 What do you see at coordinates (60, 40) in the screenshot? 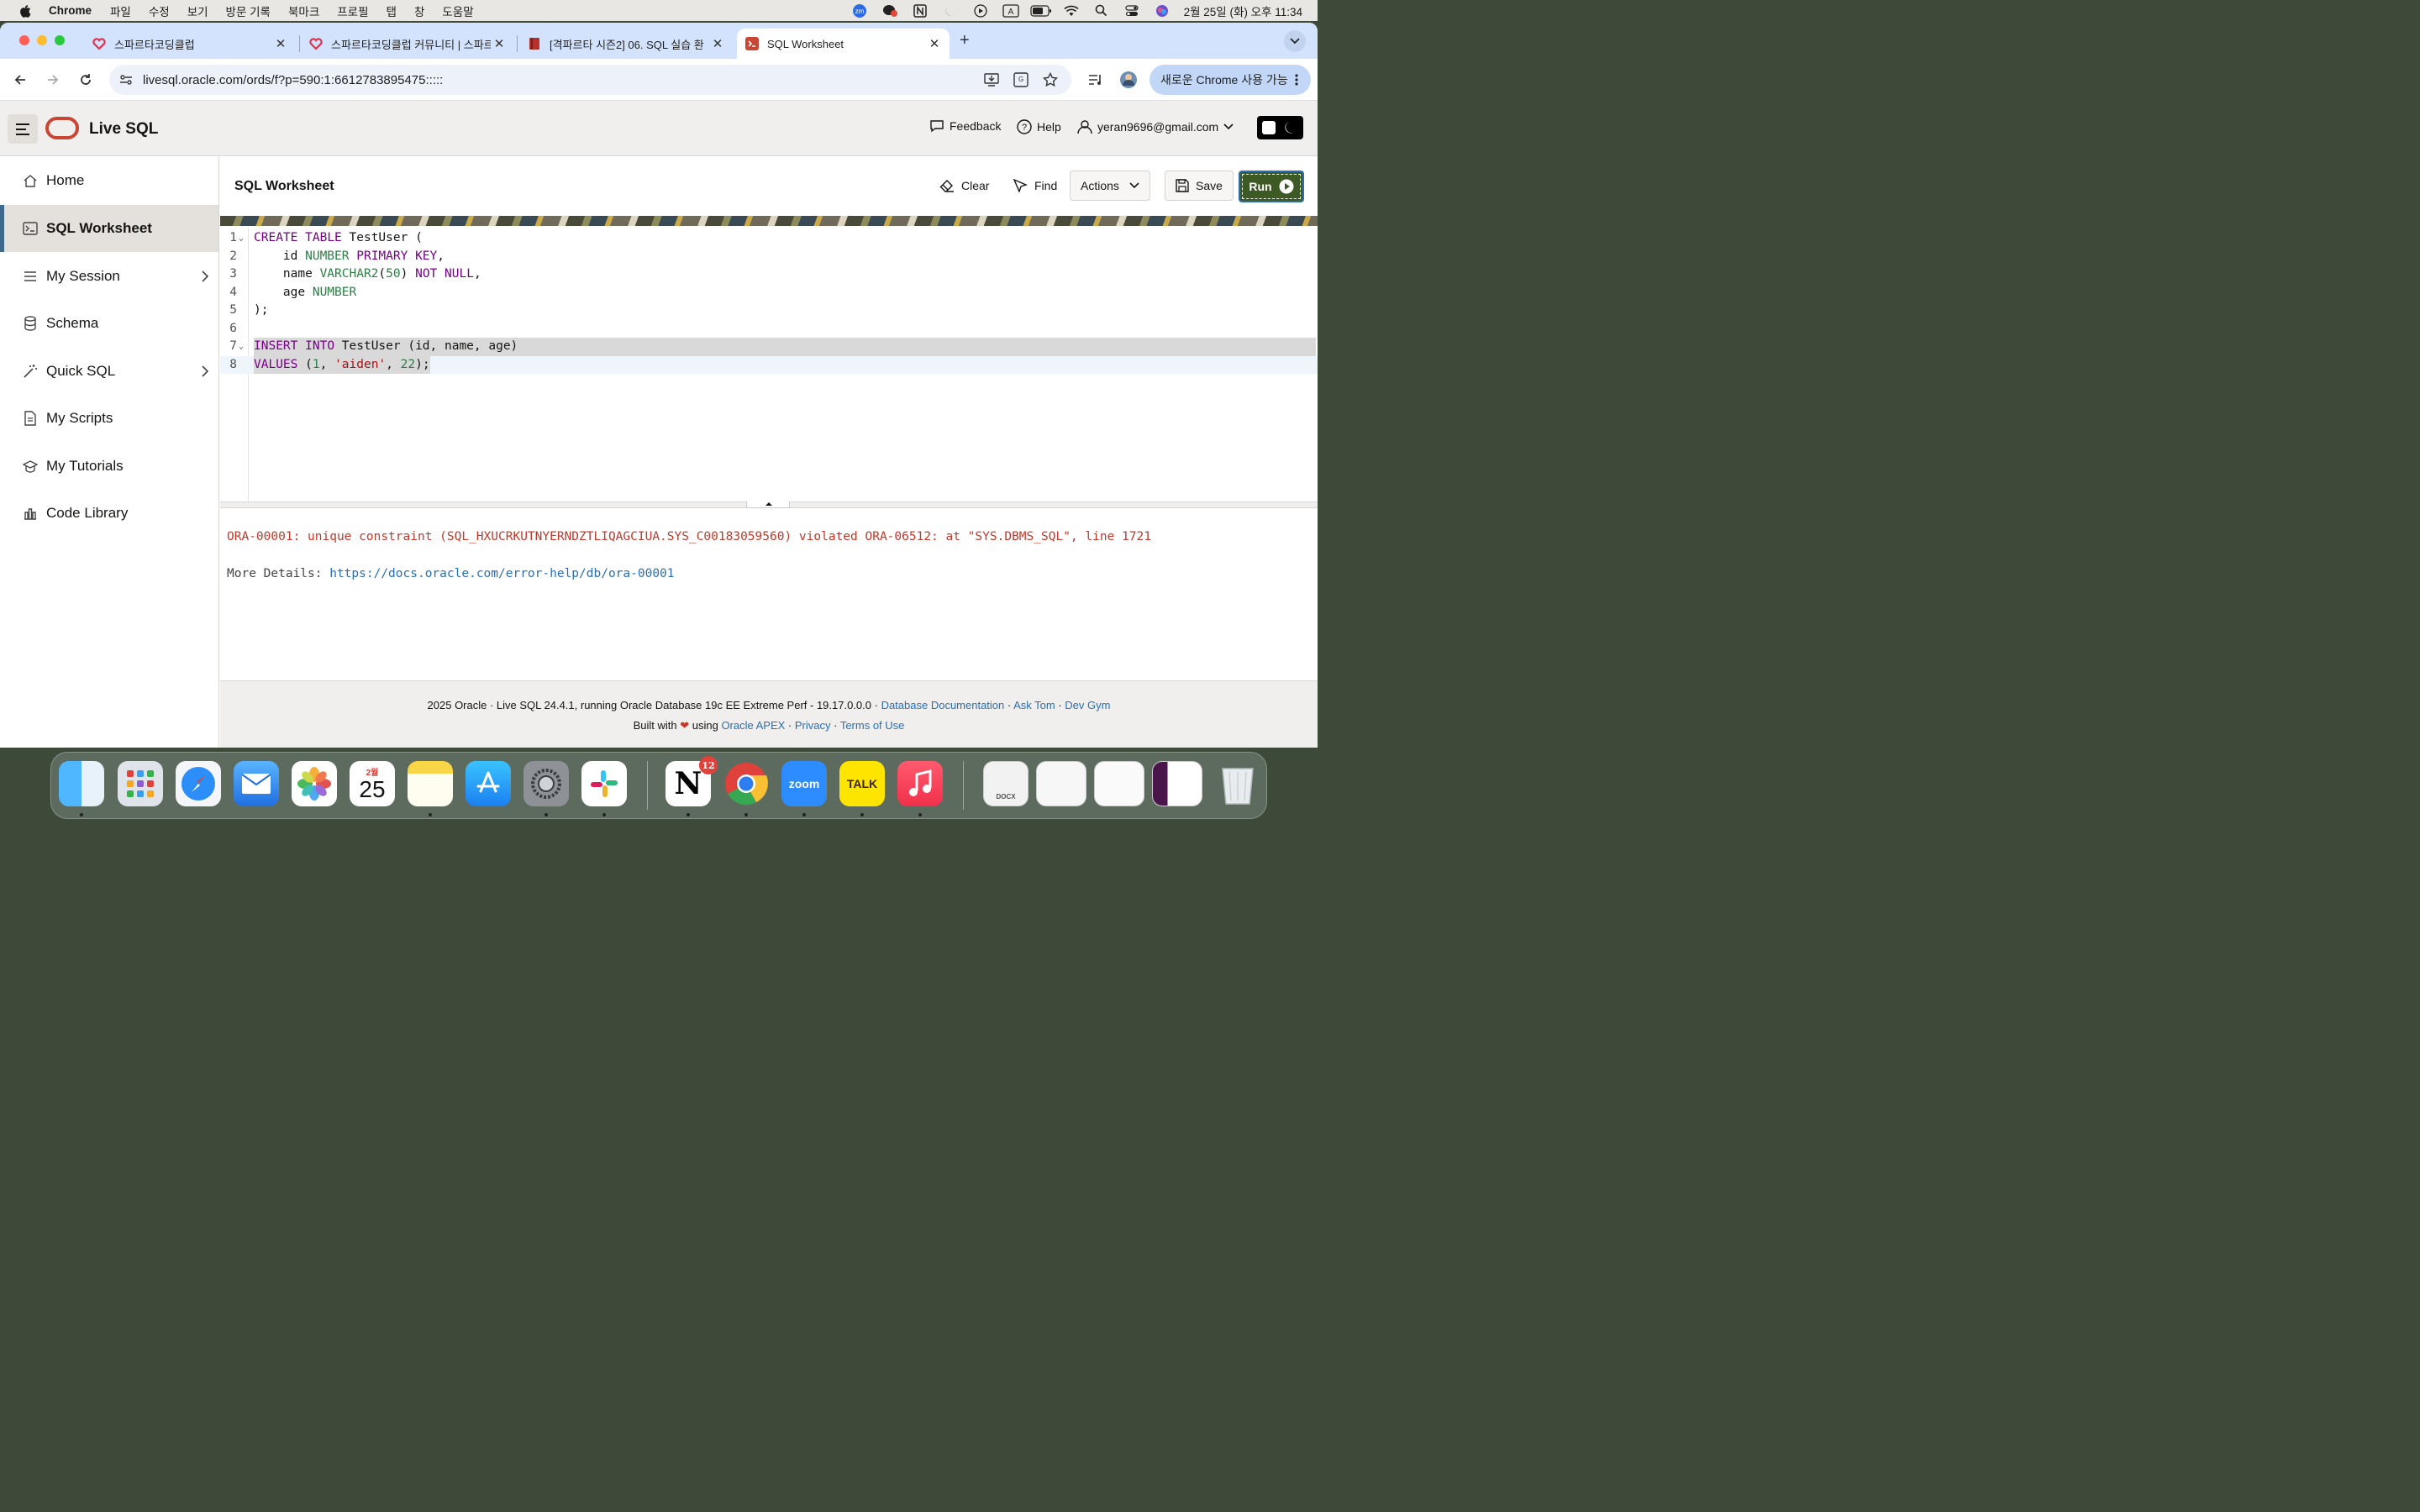
I see `window-maximize-button` at bounding box center [60, 40].